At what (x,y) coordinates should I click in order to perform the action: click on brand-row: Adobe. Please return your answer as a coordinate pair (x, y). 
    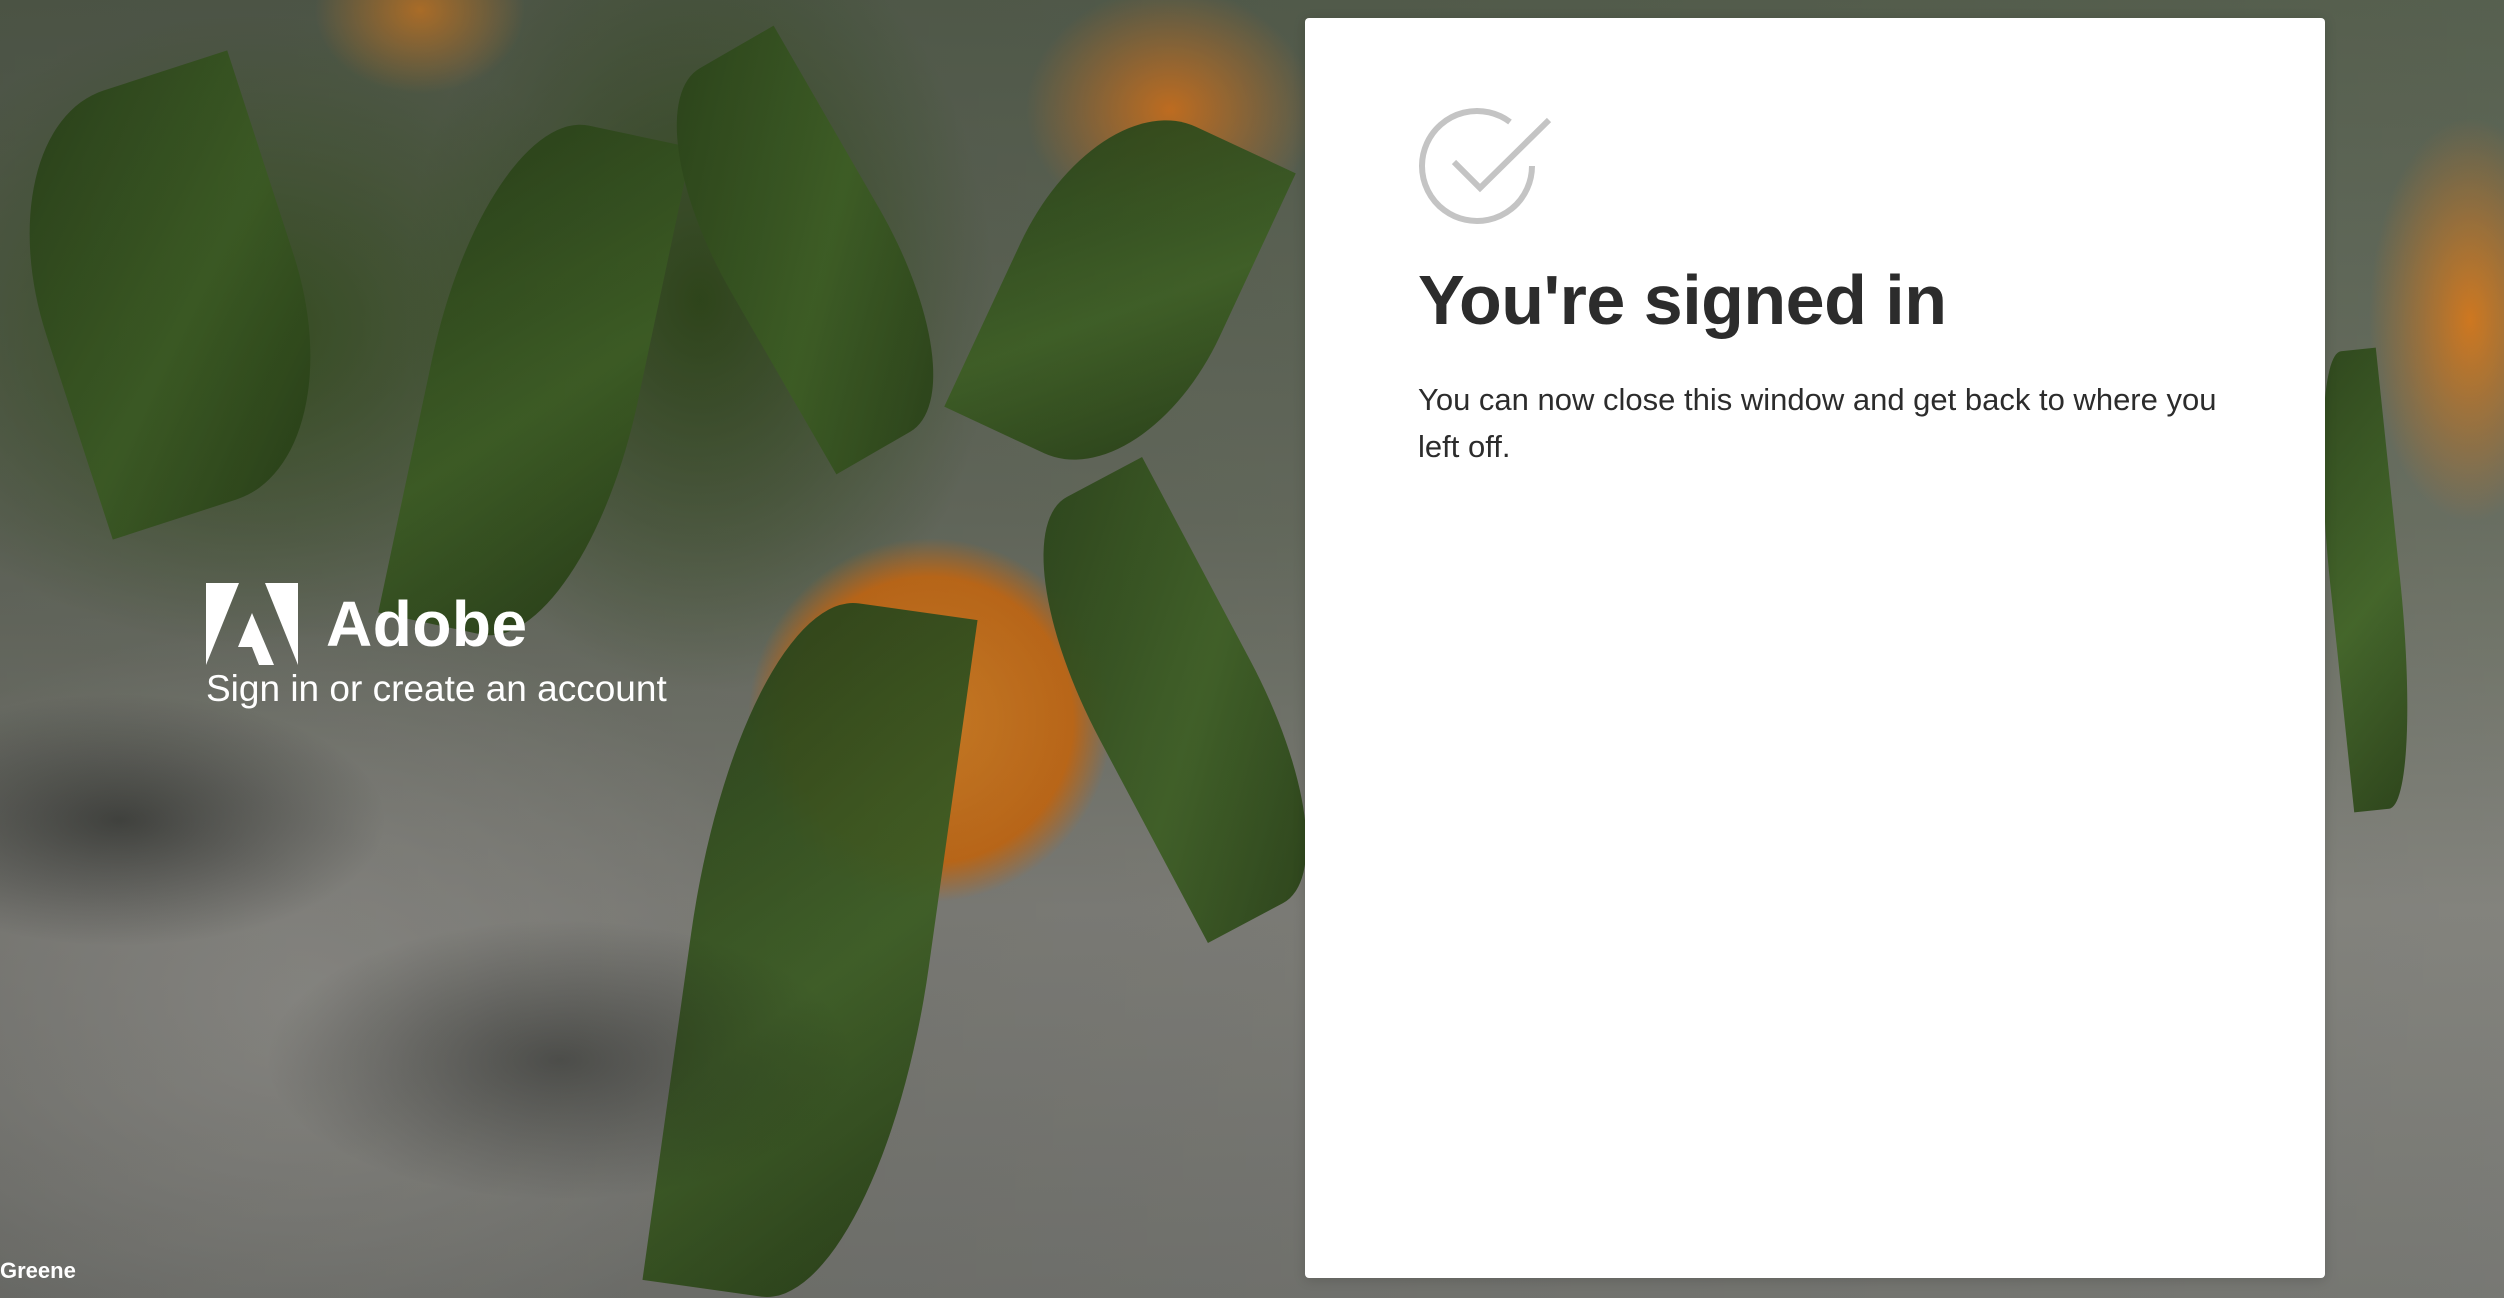
    Looking at the image, I should click on (436, 624).